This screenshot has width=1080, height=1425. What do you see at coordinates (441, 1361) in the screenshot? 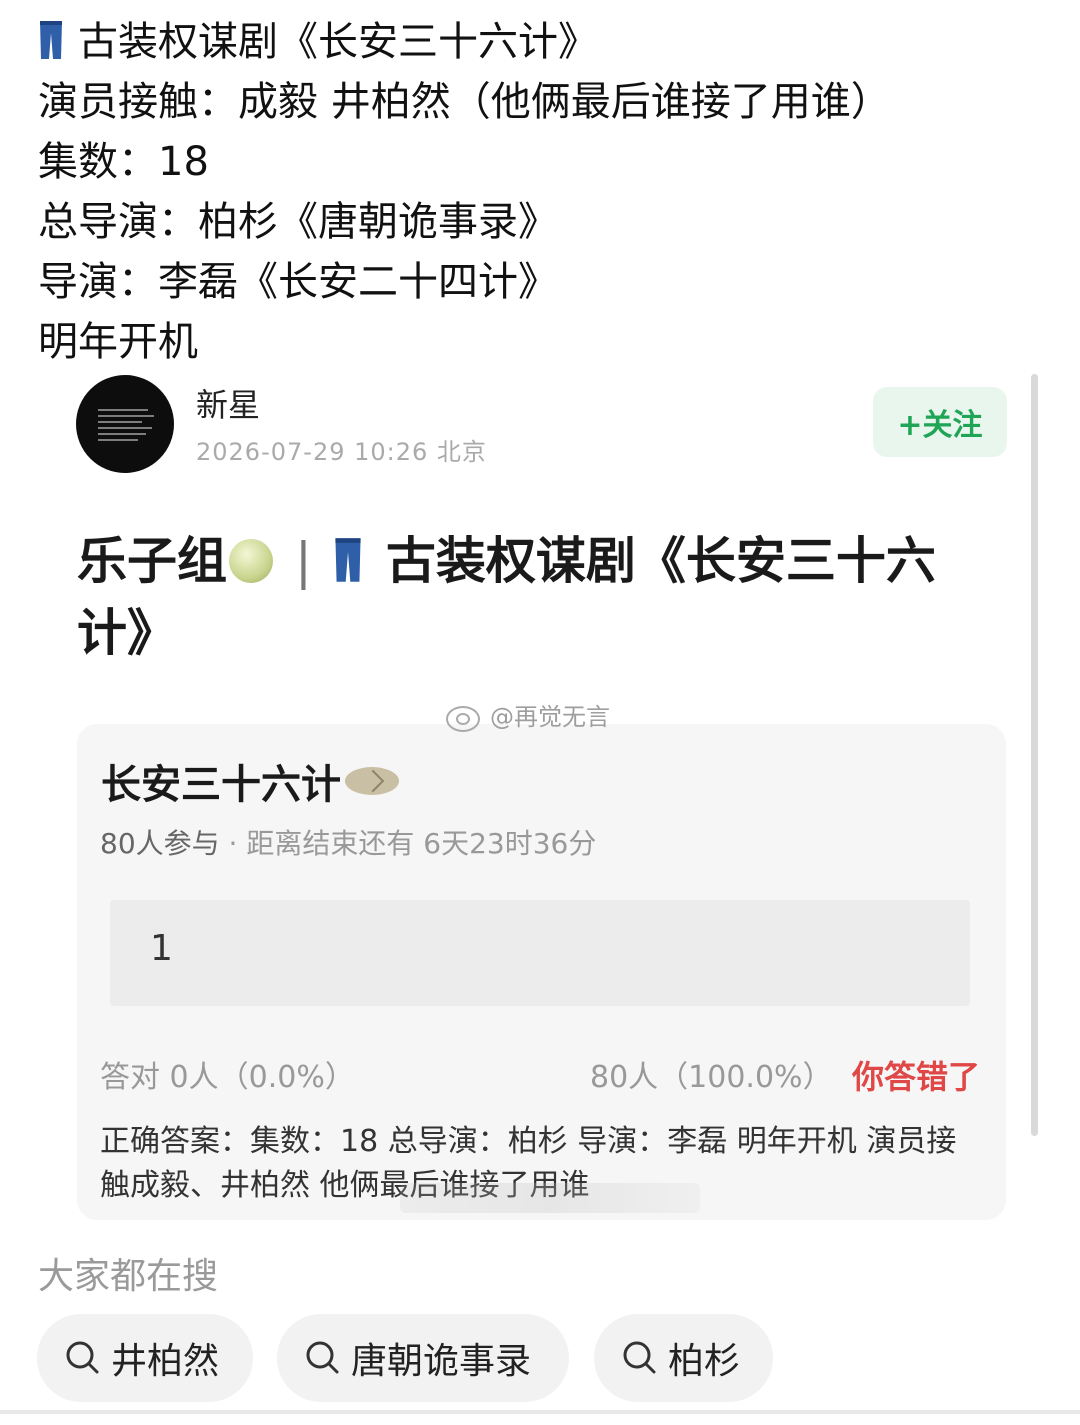
I see `search-tag-label: 唐朝诡事录` at bounding box center [441, 1361].